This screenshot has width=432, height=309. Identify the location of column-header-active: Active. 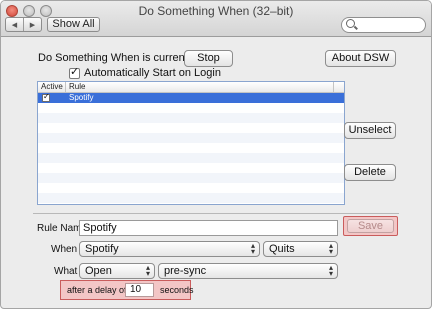
(52, 87).